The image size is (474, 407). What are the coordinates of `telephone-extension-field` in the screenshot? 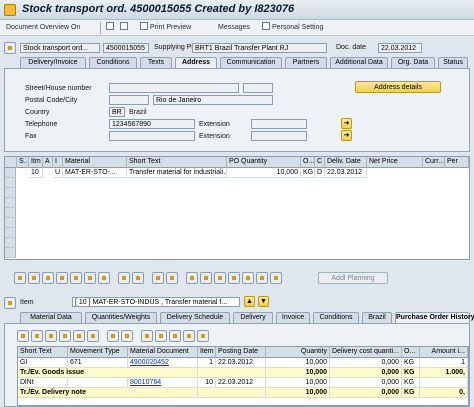 It's located at (279, 124).